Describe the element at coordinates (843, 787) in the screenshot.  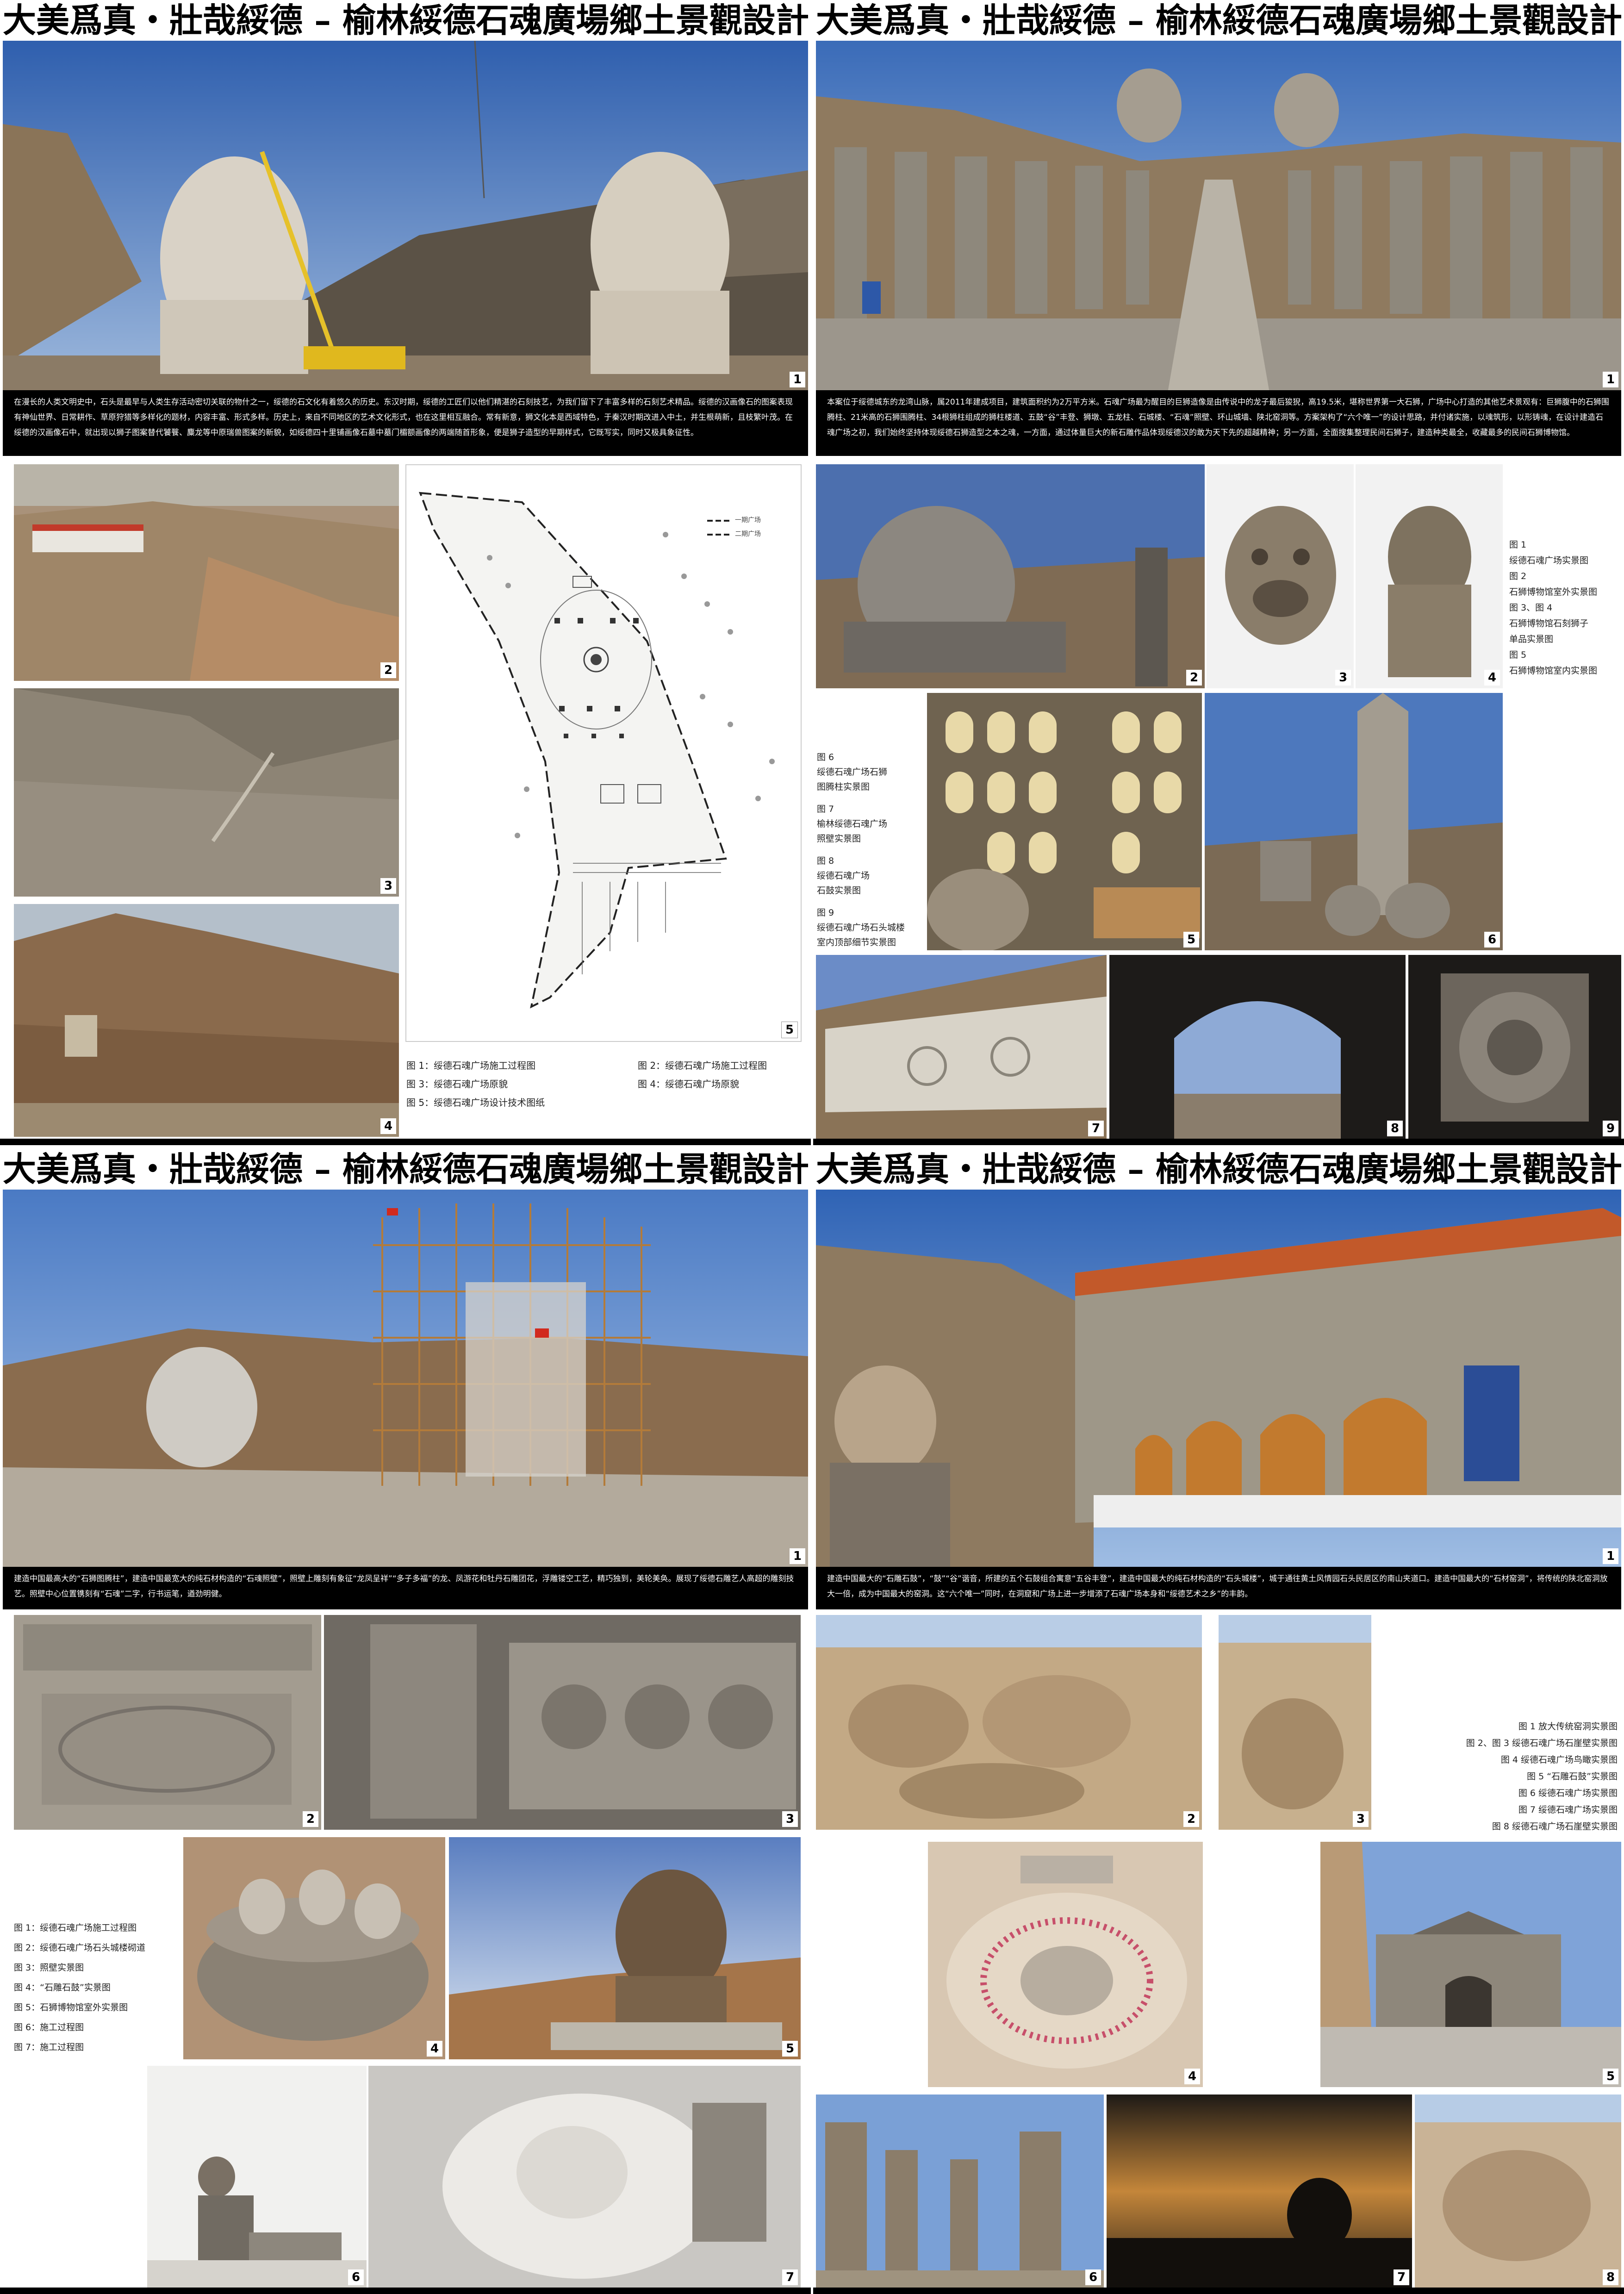
I see `caption: 图腾柱实景图` at that location.